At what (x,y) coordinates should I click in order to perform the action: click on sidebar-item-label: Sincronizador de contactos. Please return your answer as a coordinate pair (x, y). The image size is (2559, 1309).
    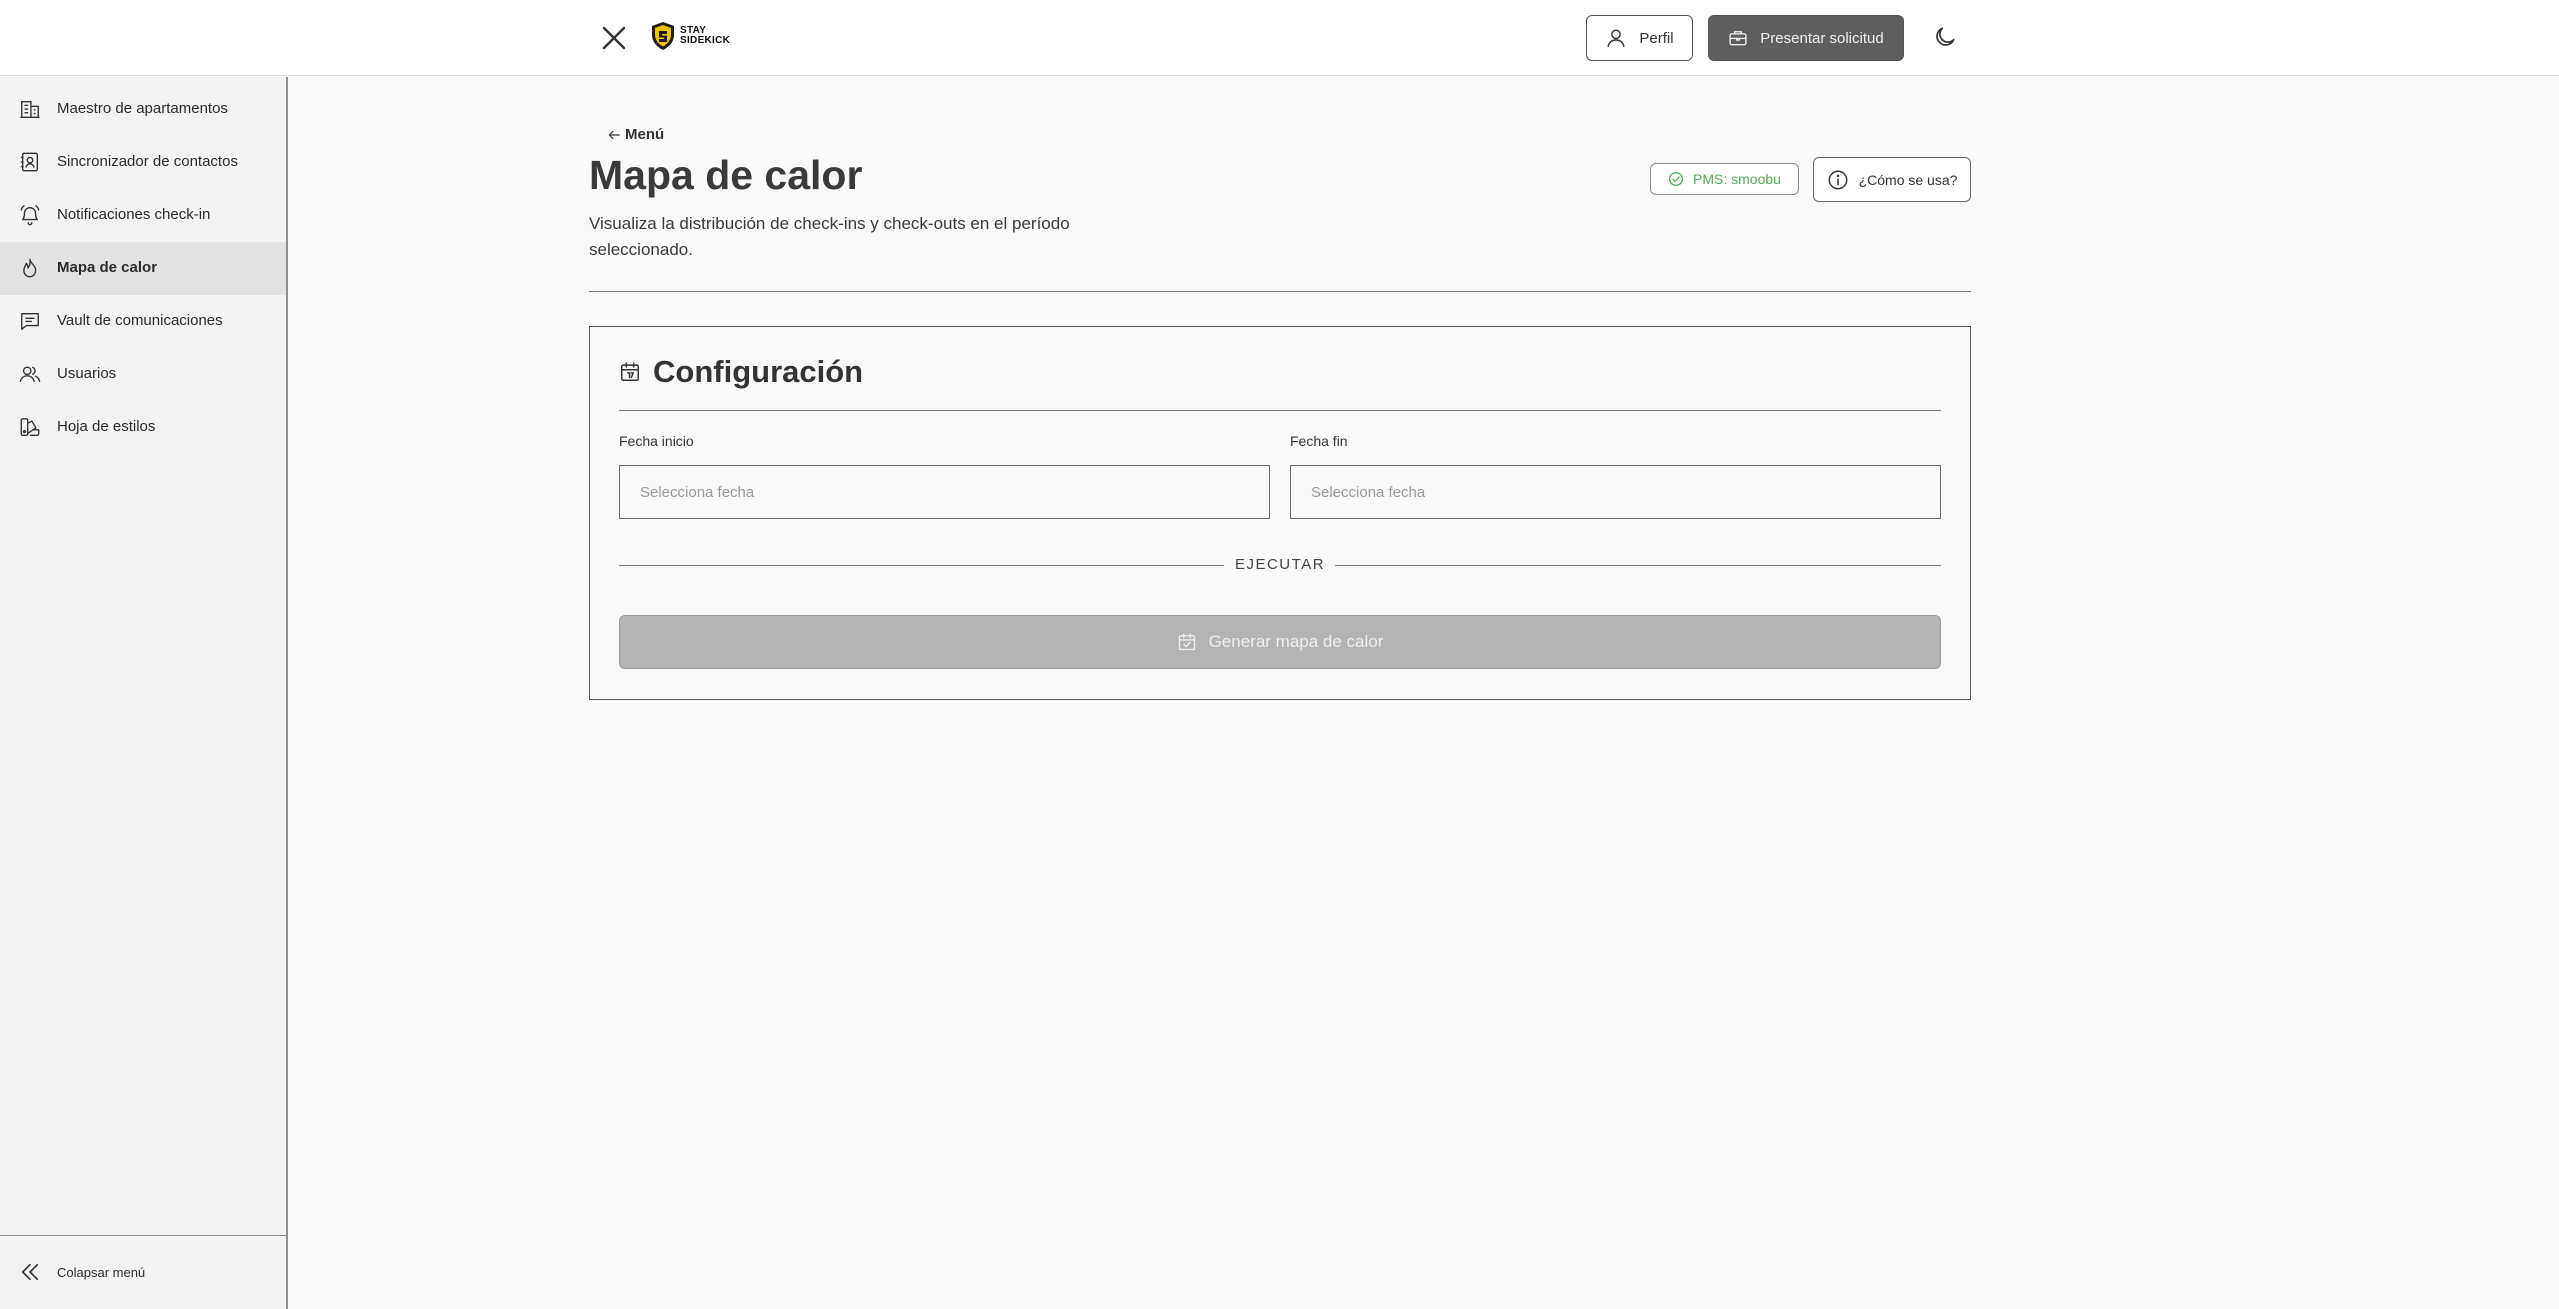
    Looking at the image, I should click on (147, 161).